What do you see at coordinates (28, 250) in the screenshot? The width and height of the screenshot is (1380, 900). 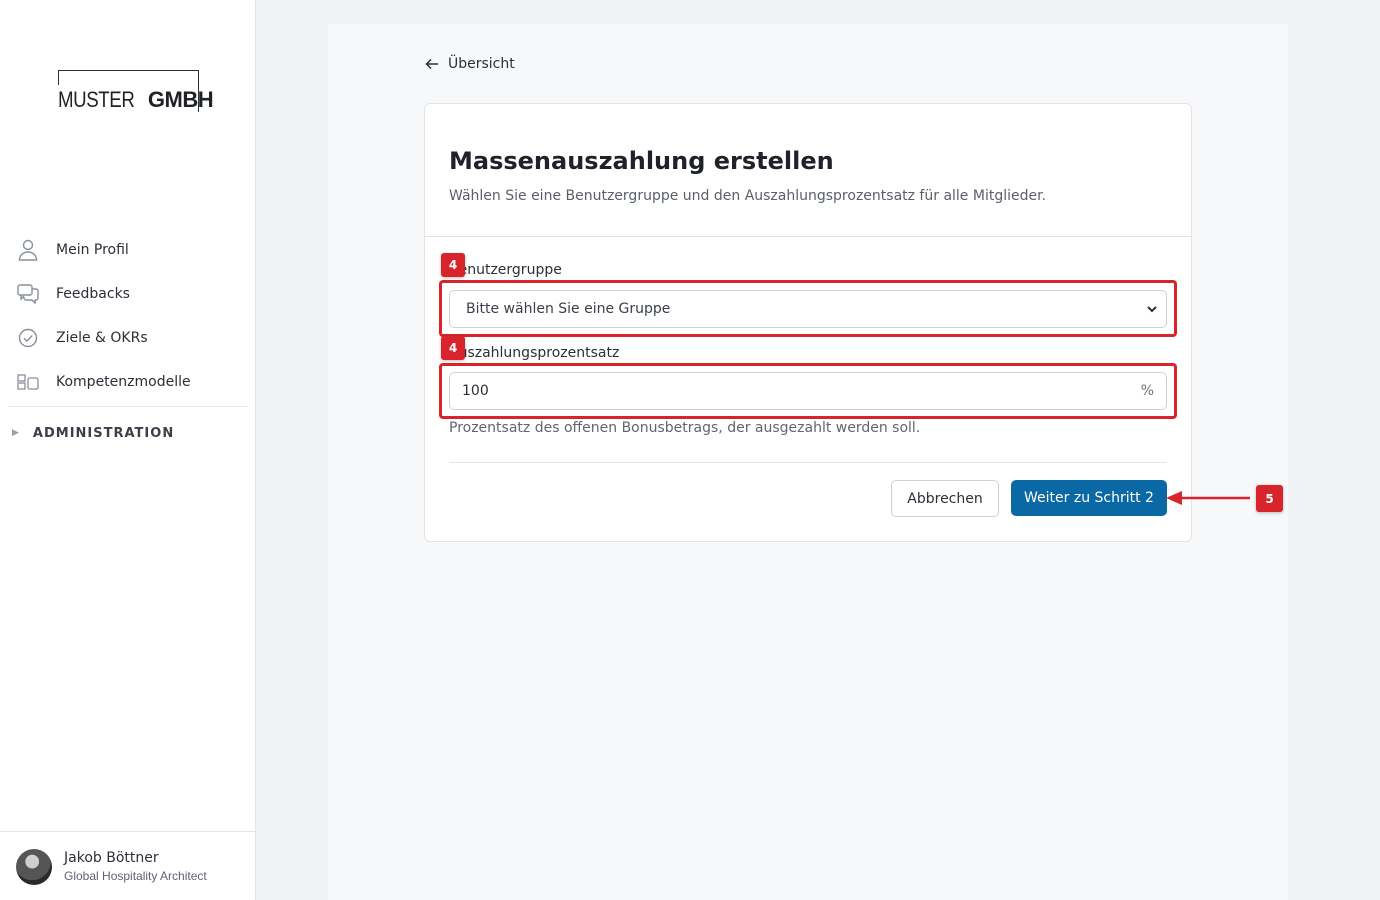 I see `user-icon` at bounding box center [28, 250].